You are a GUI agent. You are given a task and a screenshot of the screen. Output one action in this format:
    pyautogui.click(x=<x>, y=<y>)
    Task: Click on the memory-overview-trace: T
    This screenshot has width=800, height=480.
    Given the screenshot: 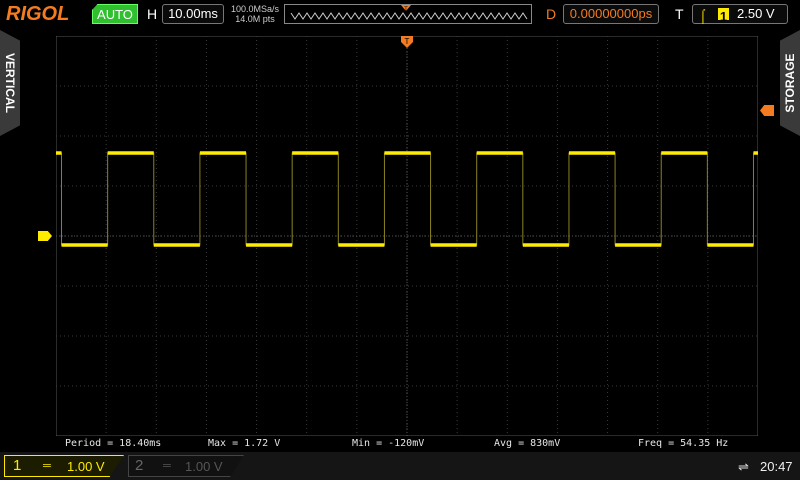 What is the action you would take?
    pyautogui.click(x=409, y=12)
    